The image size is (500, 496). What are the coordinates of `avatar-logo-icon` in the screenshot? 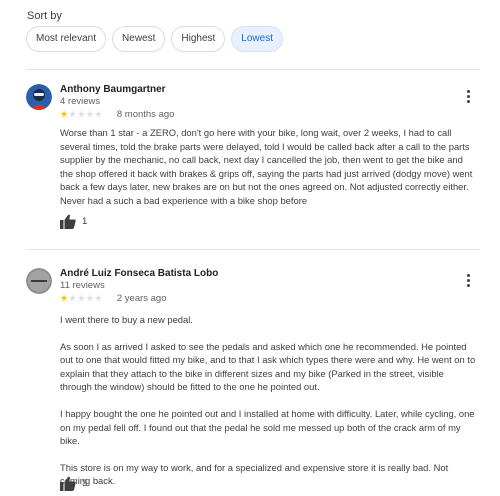 It's located at (39, 281).